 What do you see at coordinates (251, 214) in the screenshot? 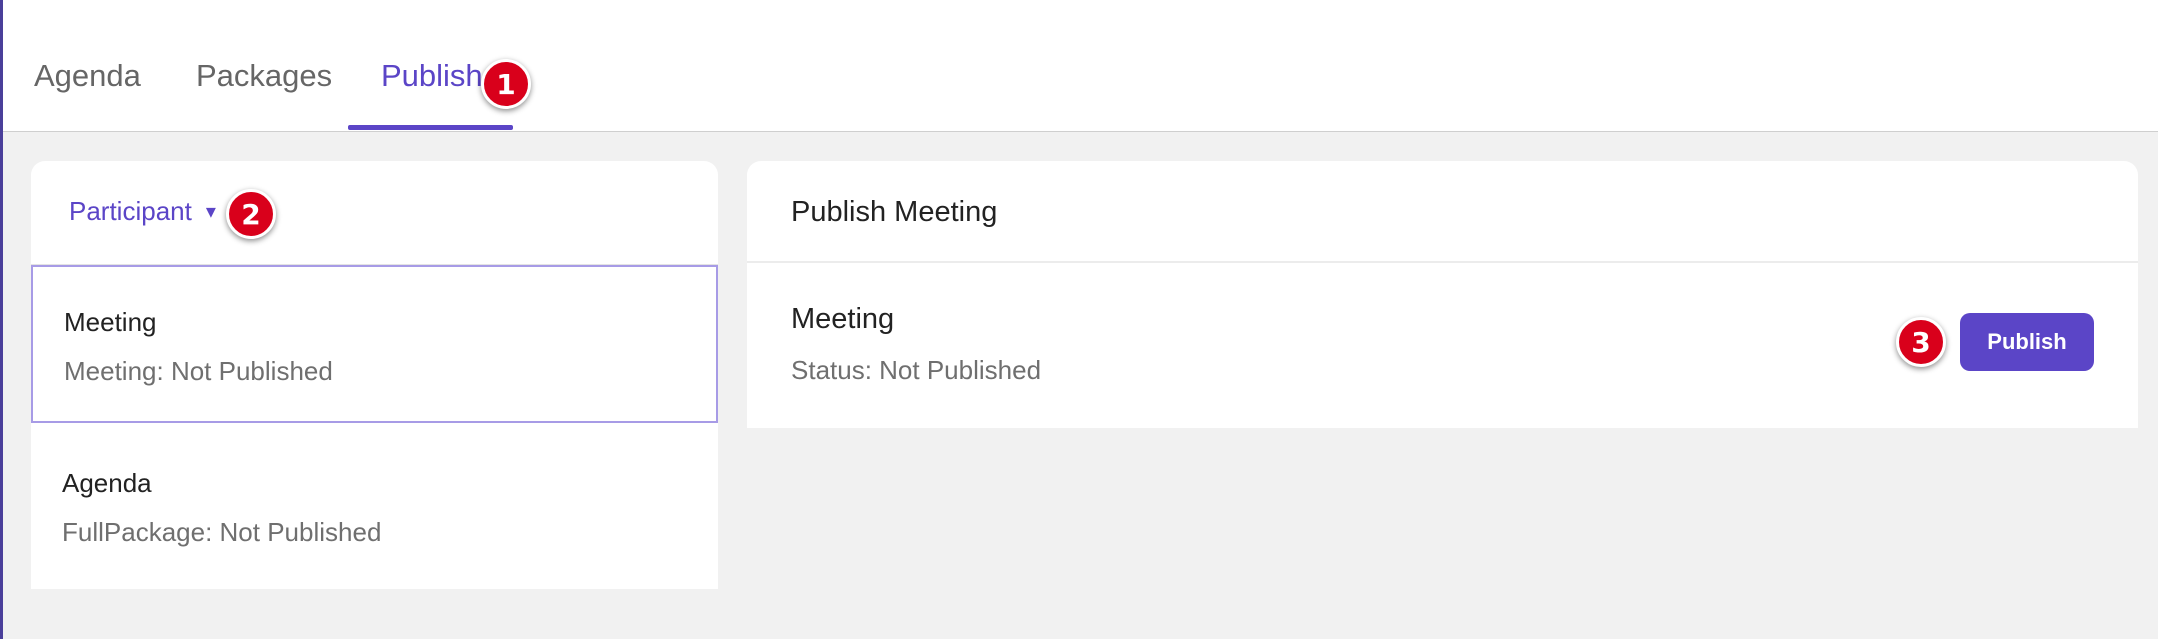
I see `step-marker-2: 2` at bounding box center [251, 214].